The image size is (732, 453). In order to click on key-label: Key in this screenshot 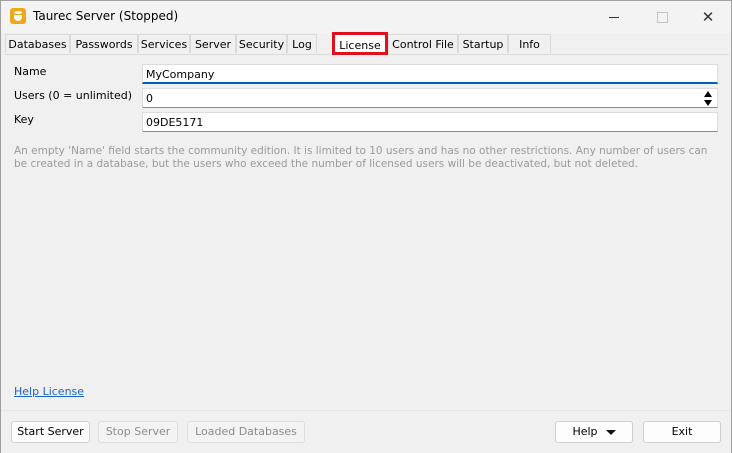, I will do `click(24, 119)`.